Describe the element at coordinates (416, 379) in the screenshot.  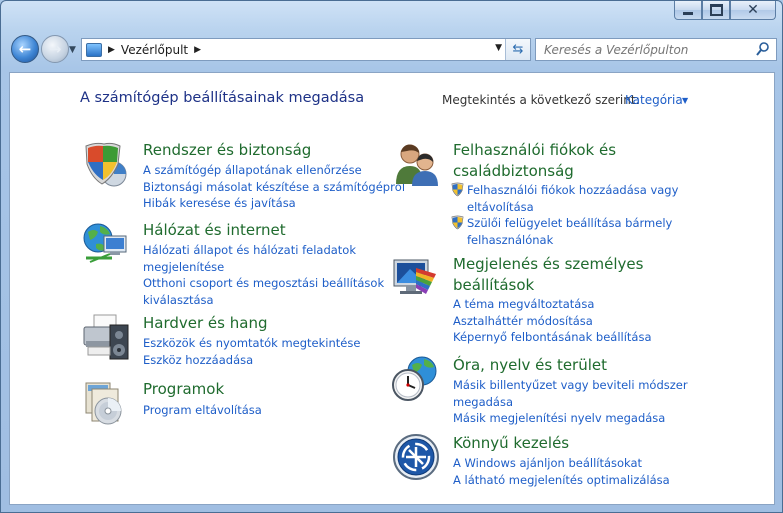
I see `clock-globe-icon` at that location.